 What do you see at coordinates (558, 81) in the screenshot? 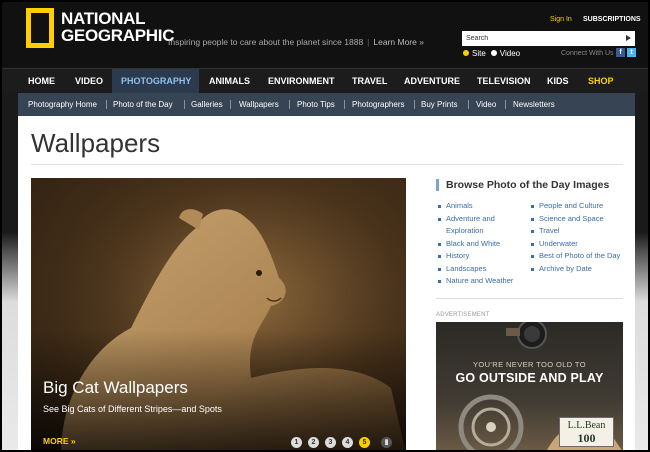
I see `nav-kids: KIDS` at bounding box center [558, 81].